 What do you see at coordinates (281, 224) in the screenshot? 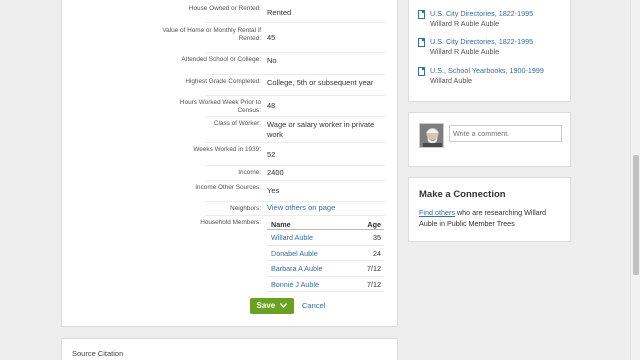
I see `column-header-name: Name` at bounding box center [281, 224].